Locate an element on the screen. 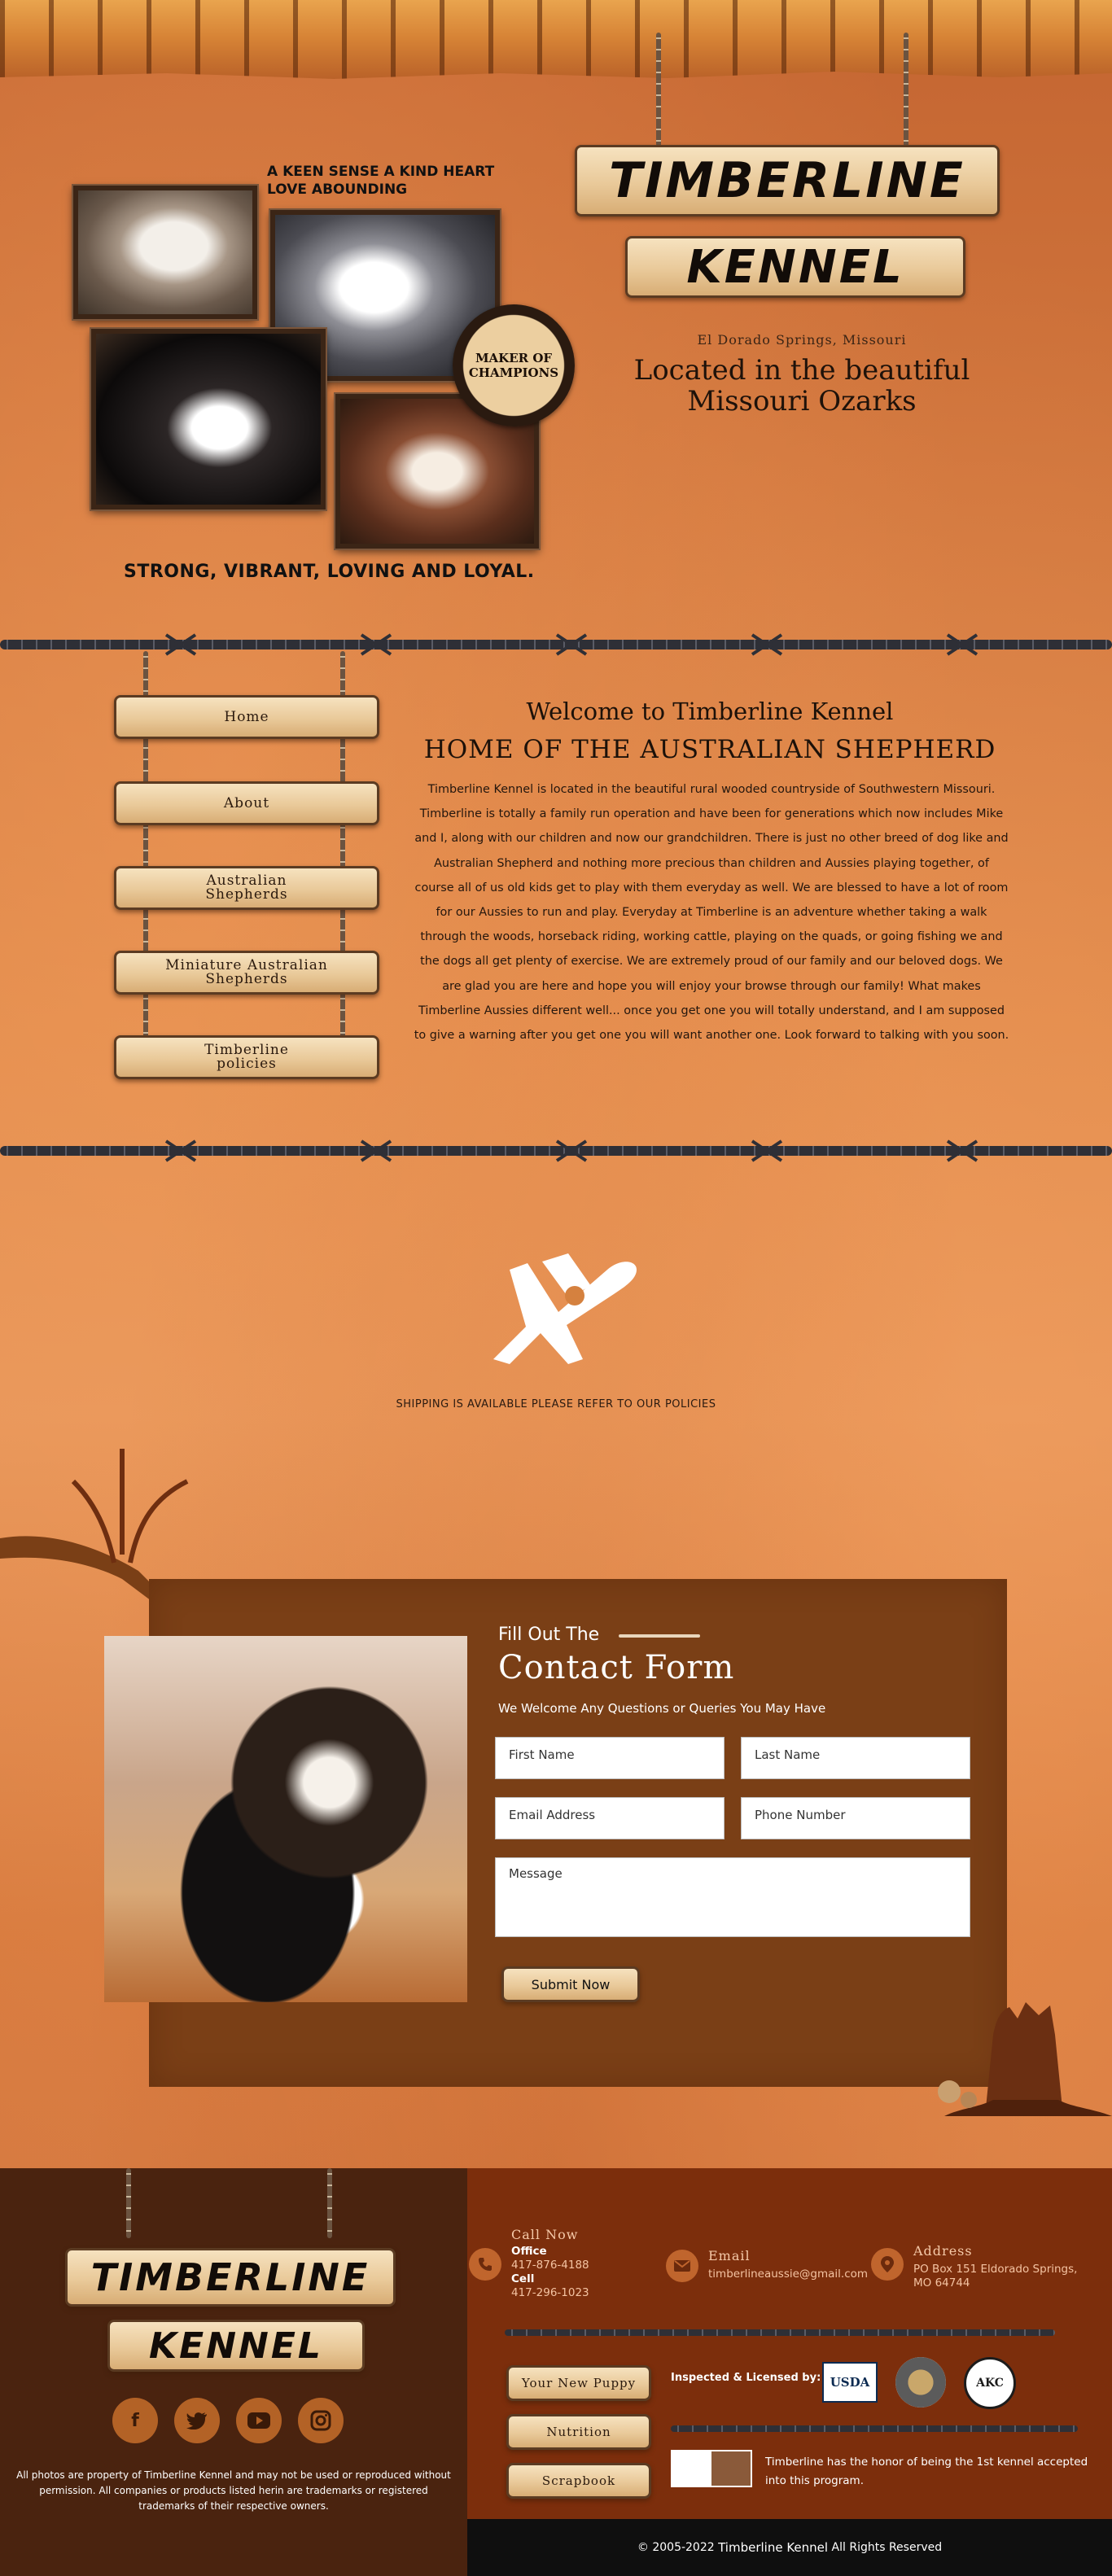 The height and width of the screenshot is (2576, 1112). akc-logo: AKC is located at coordinates (990, 2383).